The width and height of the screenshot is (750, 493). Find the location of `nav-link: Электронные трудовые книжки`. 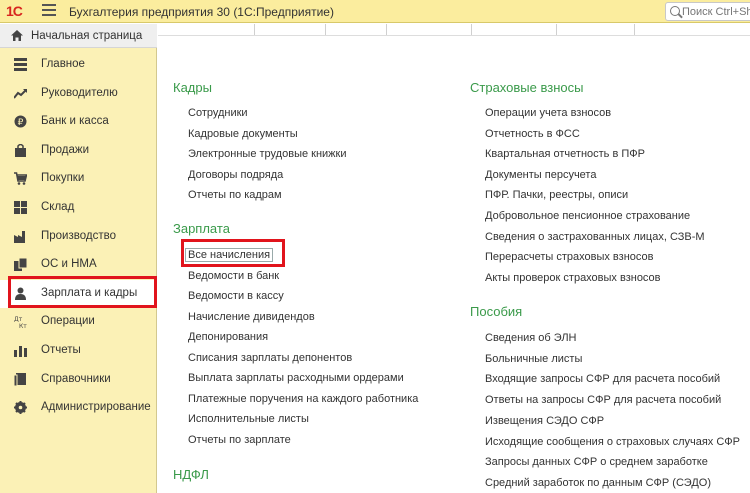

nav-link: Электронные трудовые книжки is located at coordinates (267, 154).